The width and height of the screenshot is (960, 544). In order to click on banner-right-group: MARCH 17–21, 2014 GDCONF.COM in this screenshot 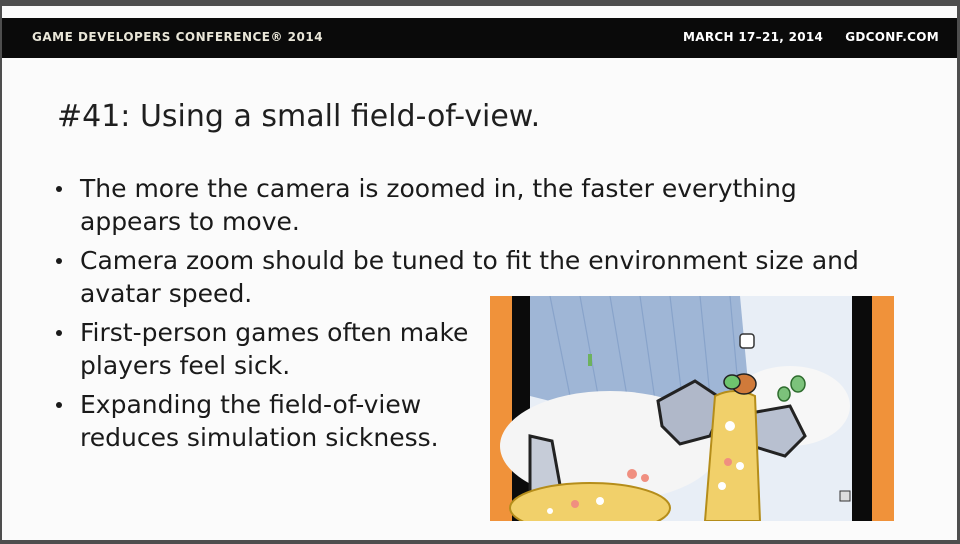, I will do `click(811, 37)`.